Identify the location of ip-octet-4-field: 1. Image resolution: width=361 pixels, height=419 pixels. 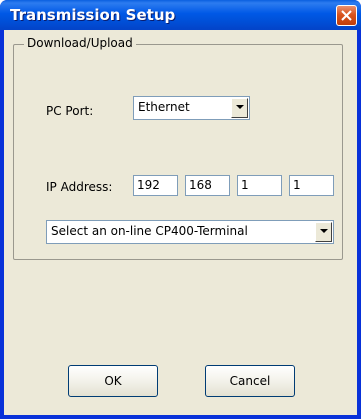
(311, 185).